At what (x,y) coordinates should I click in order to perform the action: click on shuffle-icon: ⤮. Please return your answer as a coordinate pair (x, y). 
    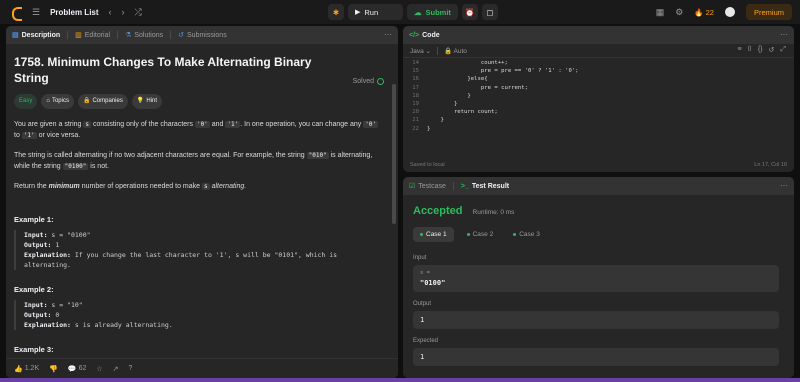
    Looking at the image, I should click on (138, 12).